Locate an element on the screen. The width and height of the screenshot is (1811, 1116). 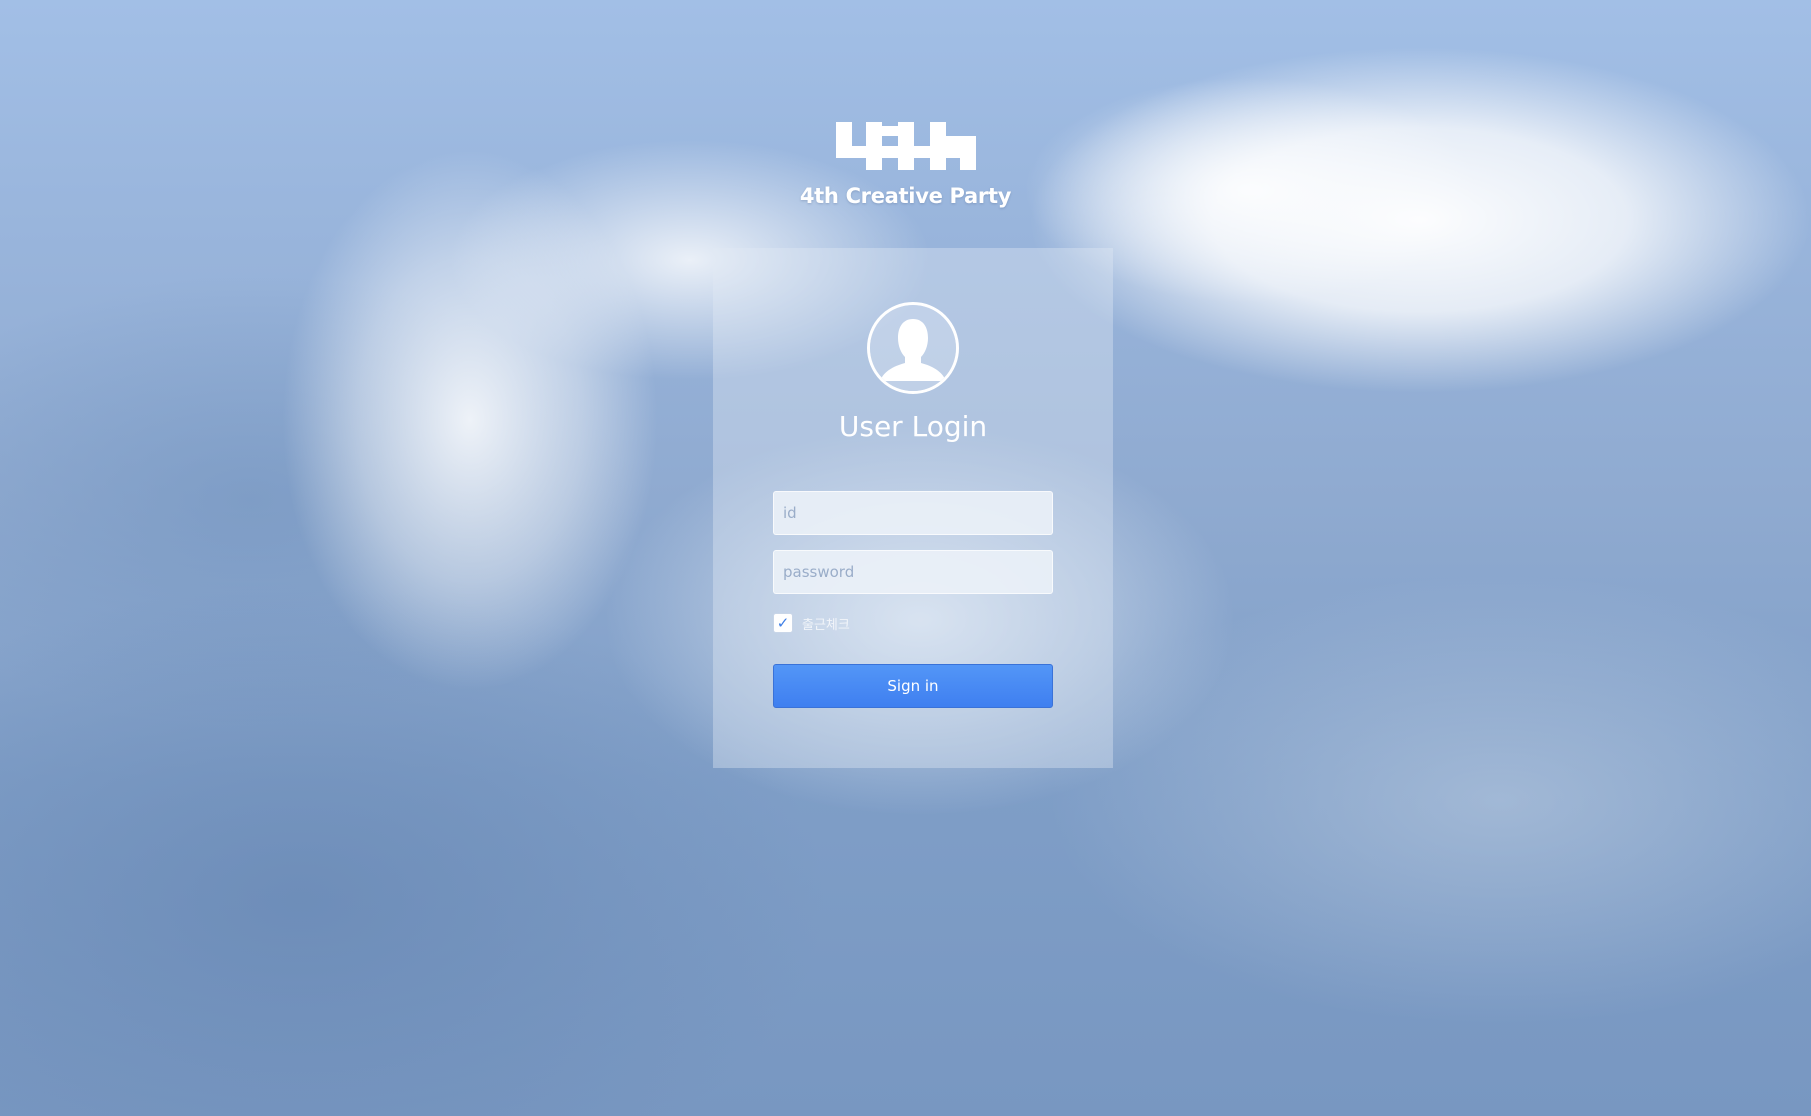
attendance-checkbox: ✓ is located at coordinates (783, 623).